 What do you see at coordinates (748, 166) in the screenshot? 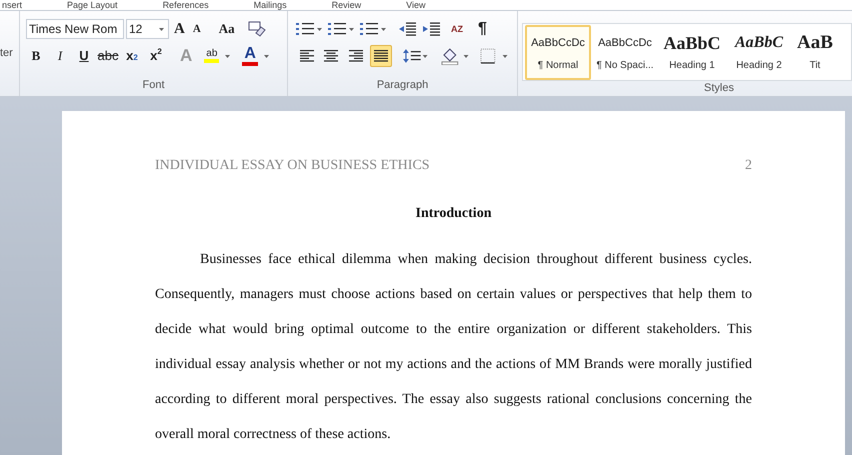
I see `page-number: 2` at bounding box center [748, 166].